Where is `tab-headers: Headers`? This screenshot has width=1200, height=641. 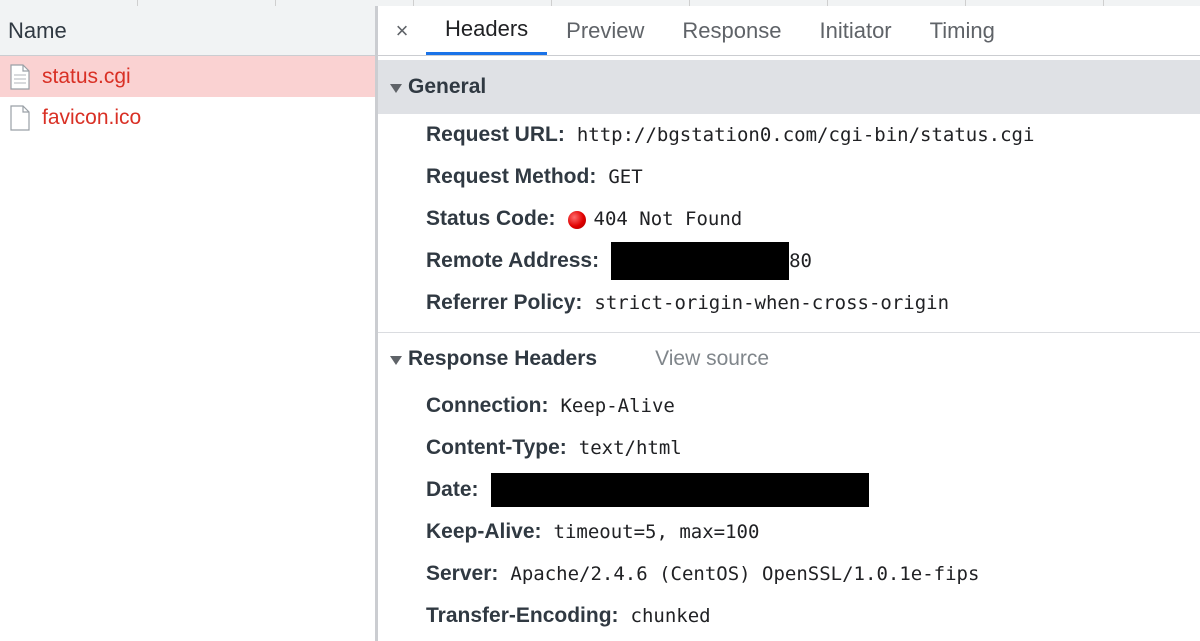
tab-headers: Headers is located at coordinates (487, 30).